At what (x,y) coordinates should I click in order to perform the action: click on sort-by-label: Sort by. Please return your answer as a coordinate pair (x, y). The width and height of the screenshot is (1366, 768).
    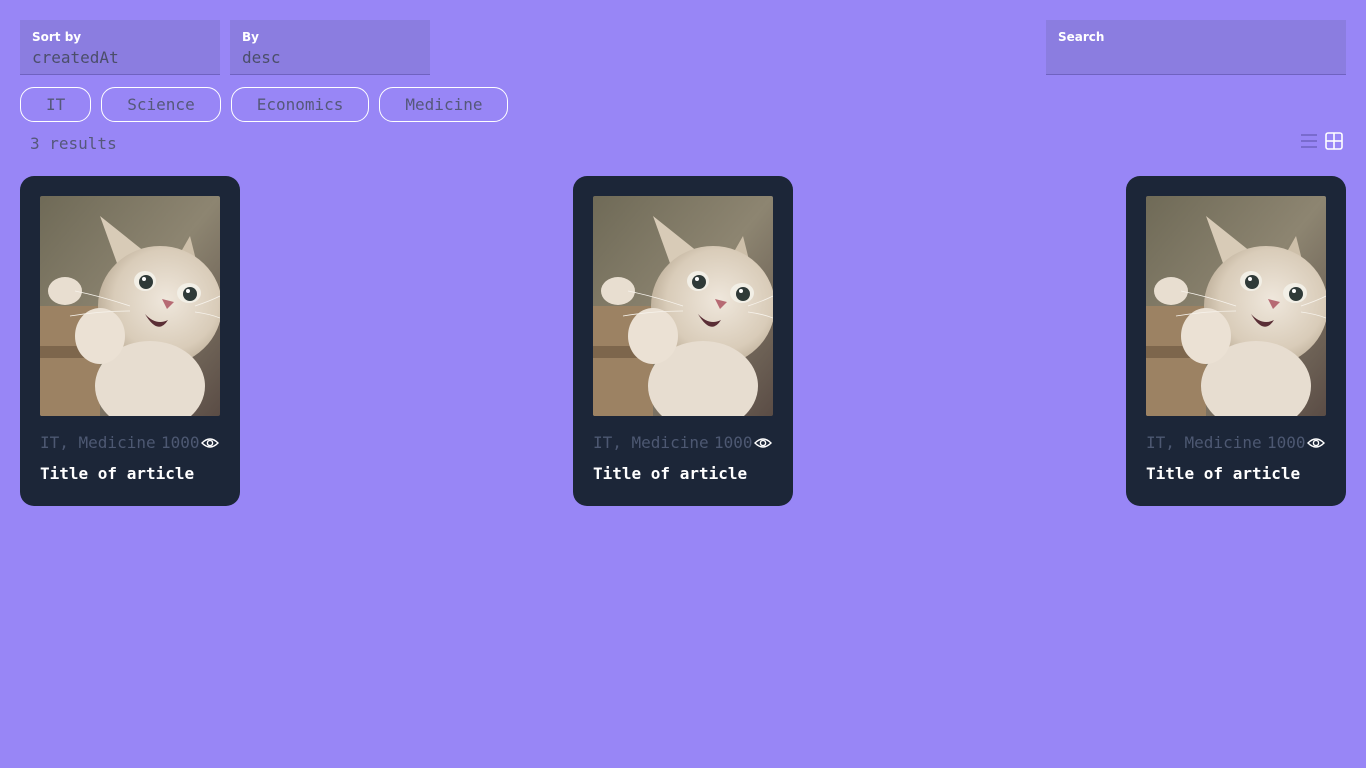
    Looking at the image, I should click on (57, 37).